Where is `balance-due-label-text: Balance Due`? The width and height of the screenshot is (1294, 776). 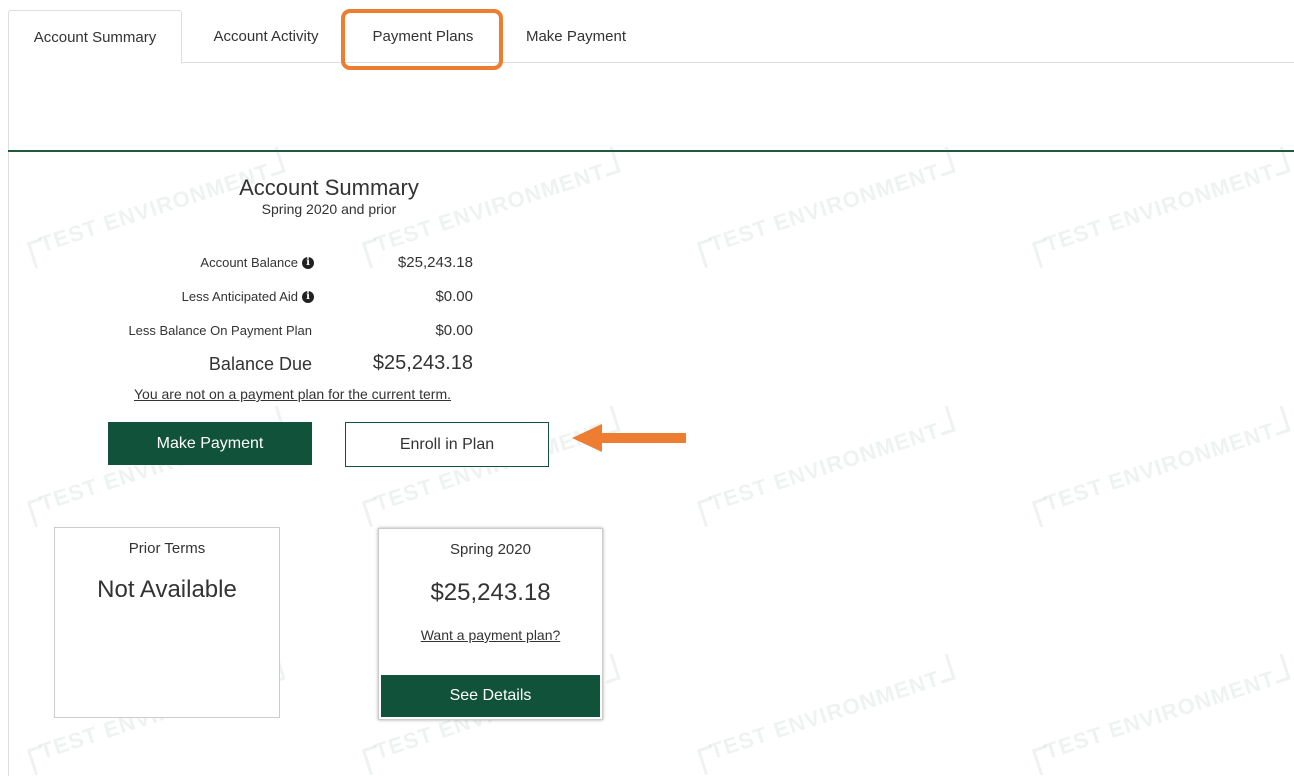
balance-due-label-text: Balance Due is located at coordinates (260, 364).